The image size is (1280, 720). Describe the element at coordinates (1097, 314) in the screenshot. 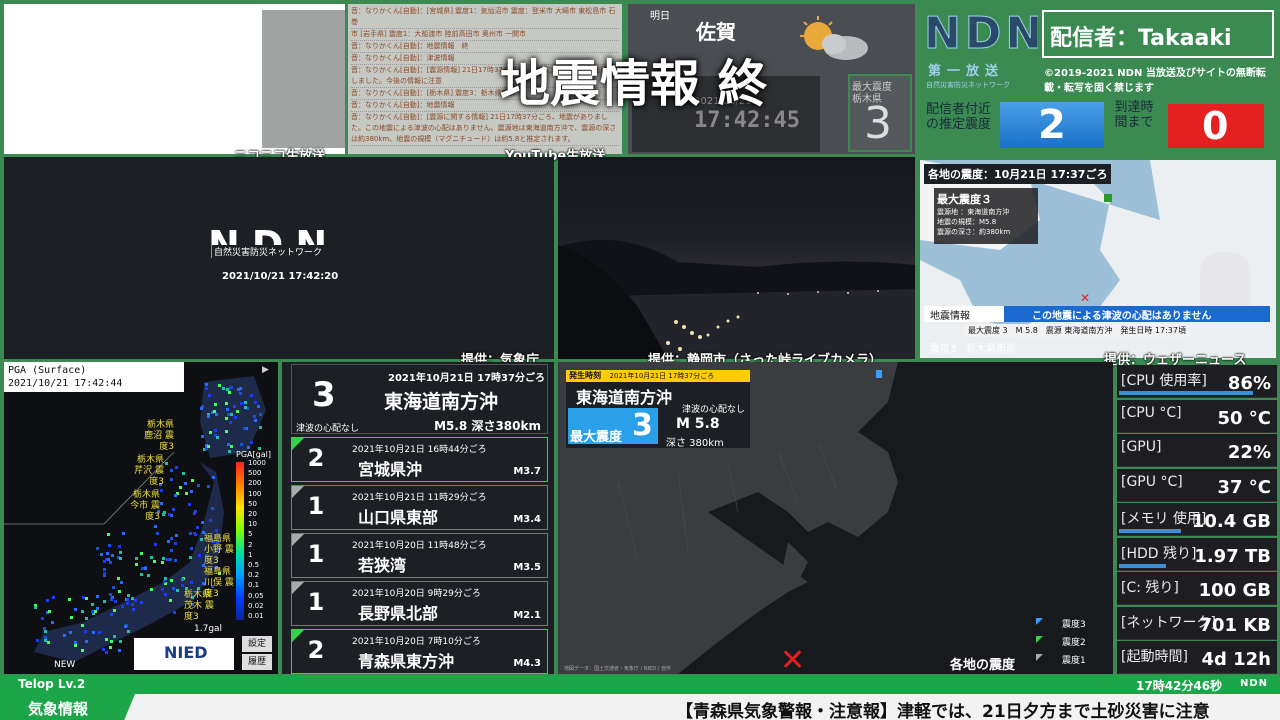

I see `wni-banner: 地震情報 この地震による津波の心配はありません` at that location.